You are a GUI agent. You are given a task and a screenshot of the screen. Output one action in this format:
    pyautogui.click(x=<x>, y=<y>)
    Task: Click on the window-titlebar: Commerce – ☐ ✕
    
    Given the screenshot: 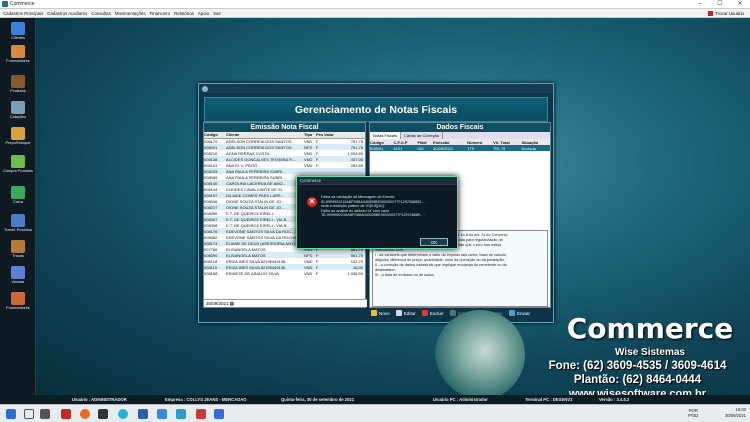 What is the action you would take?
    pyautogui.click(x=375, y=4)
    